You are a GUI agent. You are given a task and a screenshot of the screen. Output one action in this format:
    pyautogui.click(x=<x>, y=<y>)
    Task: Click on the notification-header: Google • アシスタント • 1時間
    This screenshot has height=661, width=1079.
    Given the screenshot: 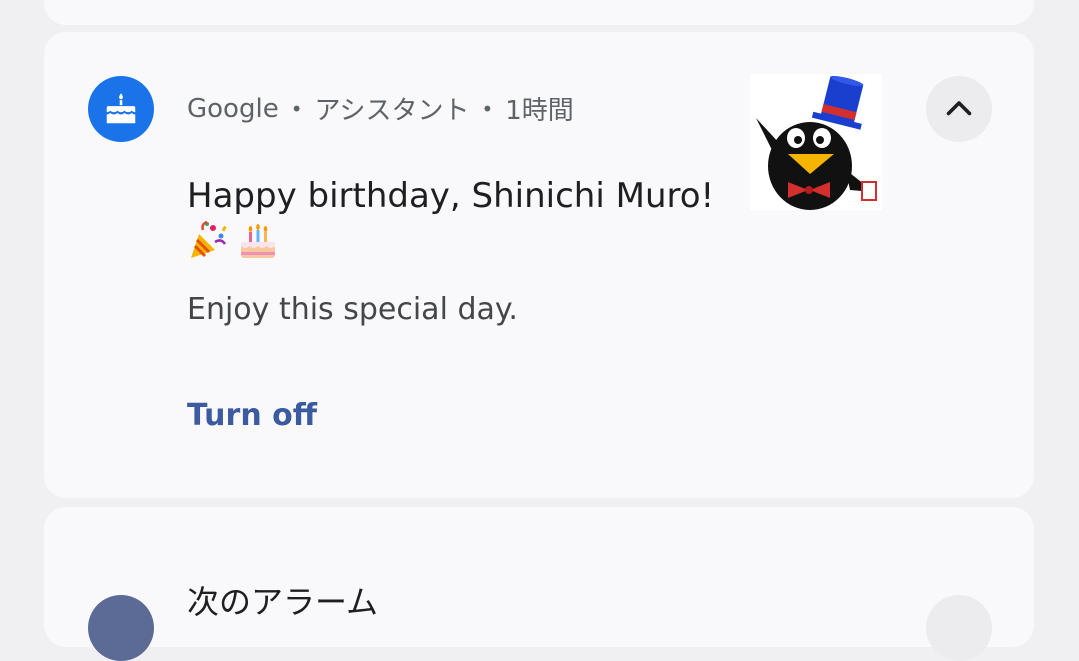 What is the action you would take?
    pyautogui.click(x=380, y=108)
    